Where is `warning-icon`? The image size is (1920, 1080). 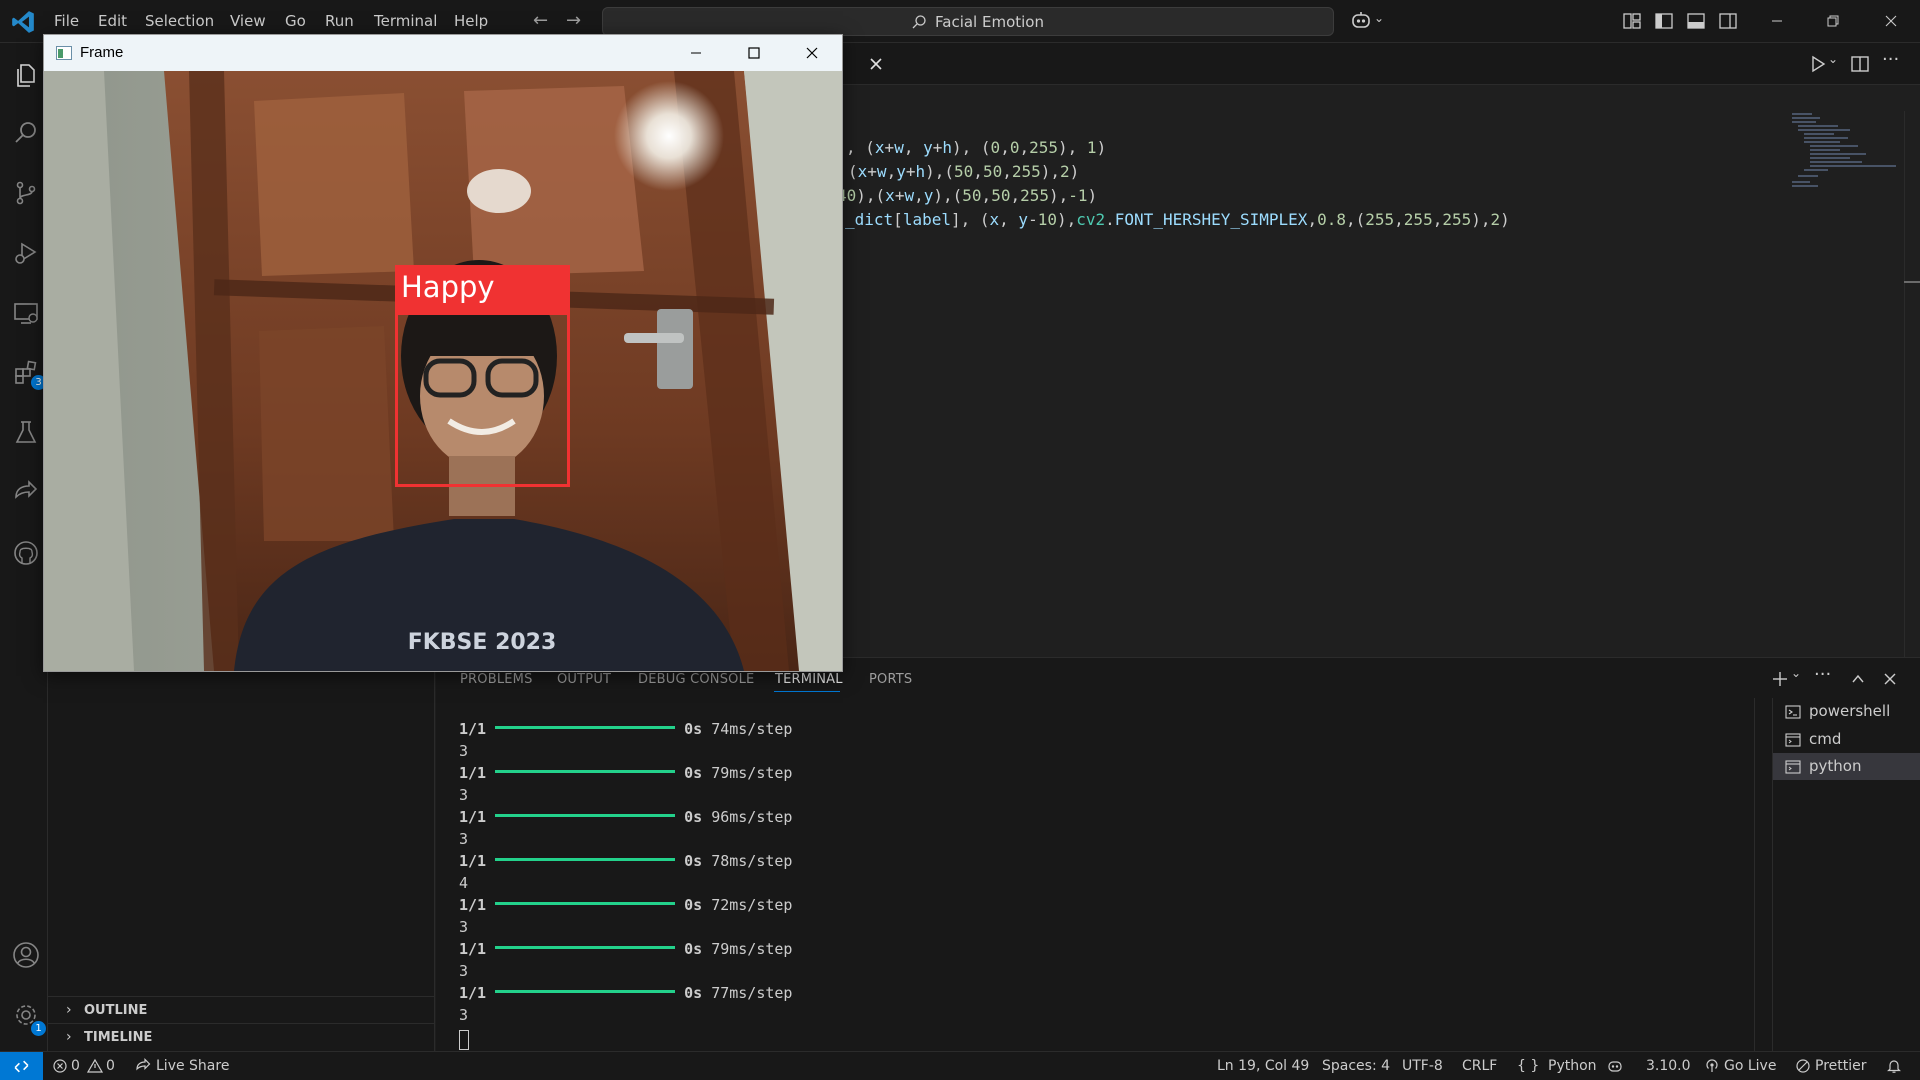
warning-icon is located at coordinates (95, 1066).